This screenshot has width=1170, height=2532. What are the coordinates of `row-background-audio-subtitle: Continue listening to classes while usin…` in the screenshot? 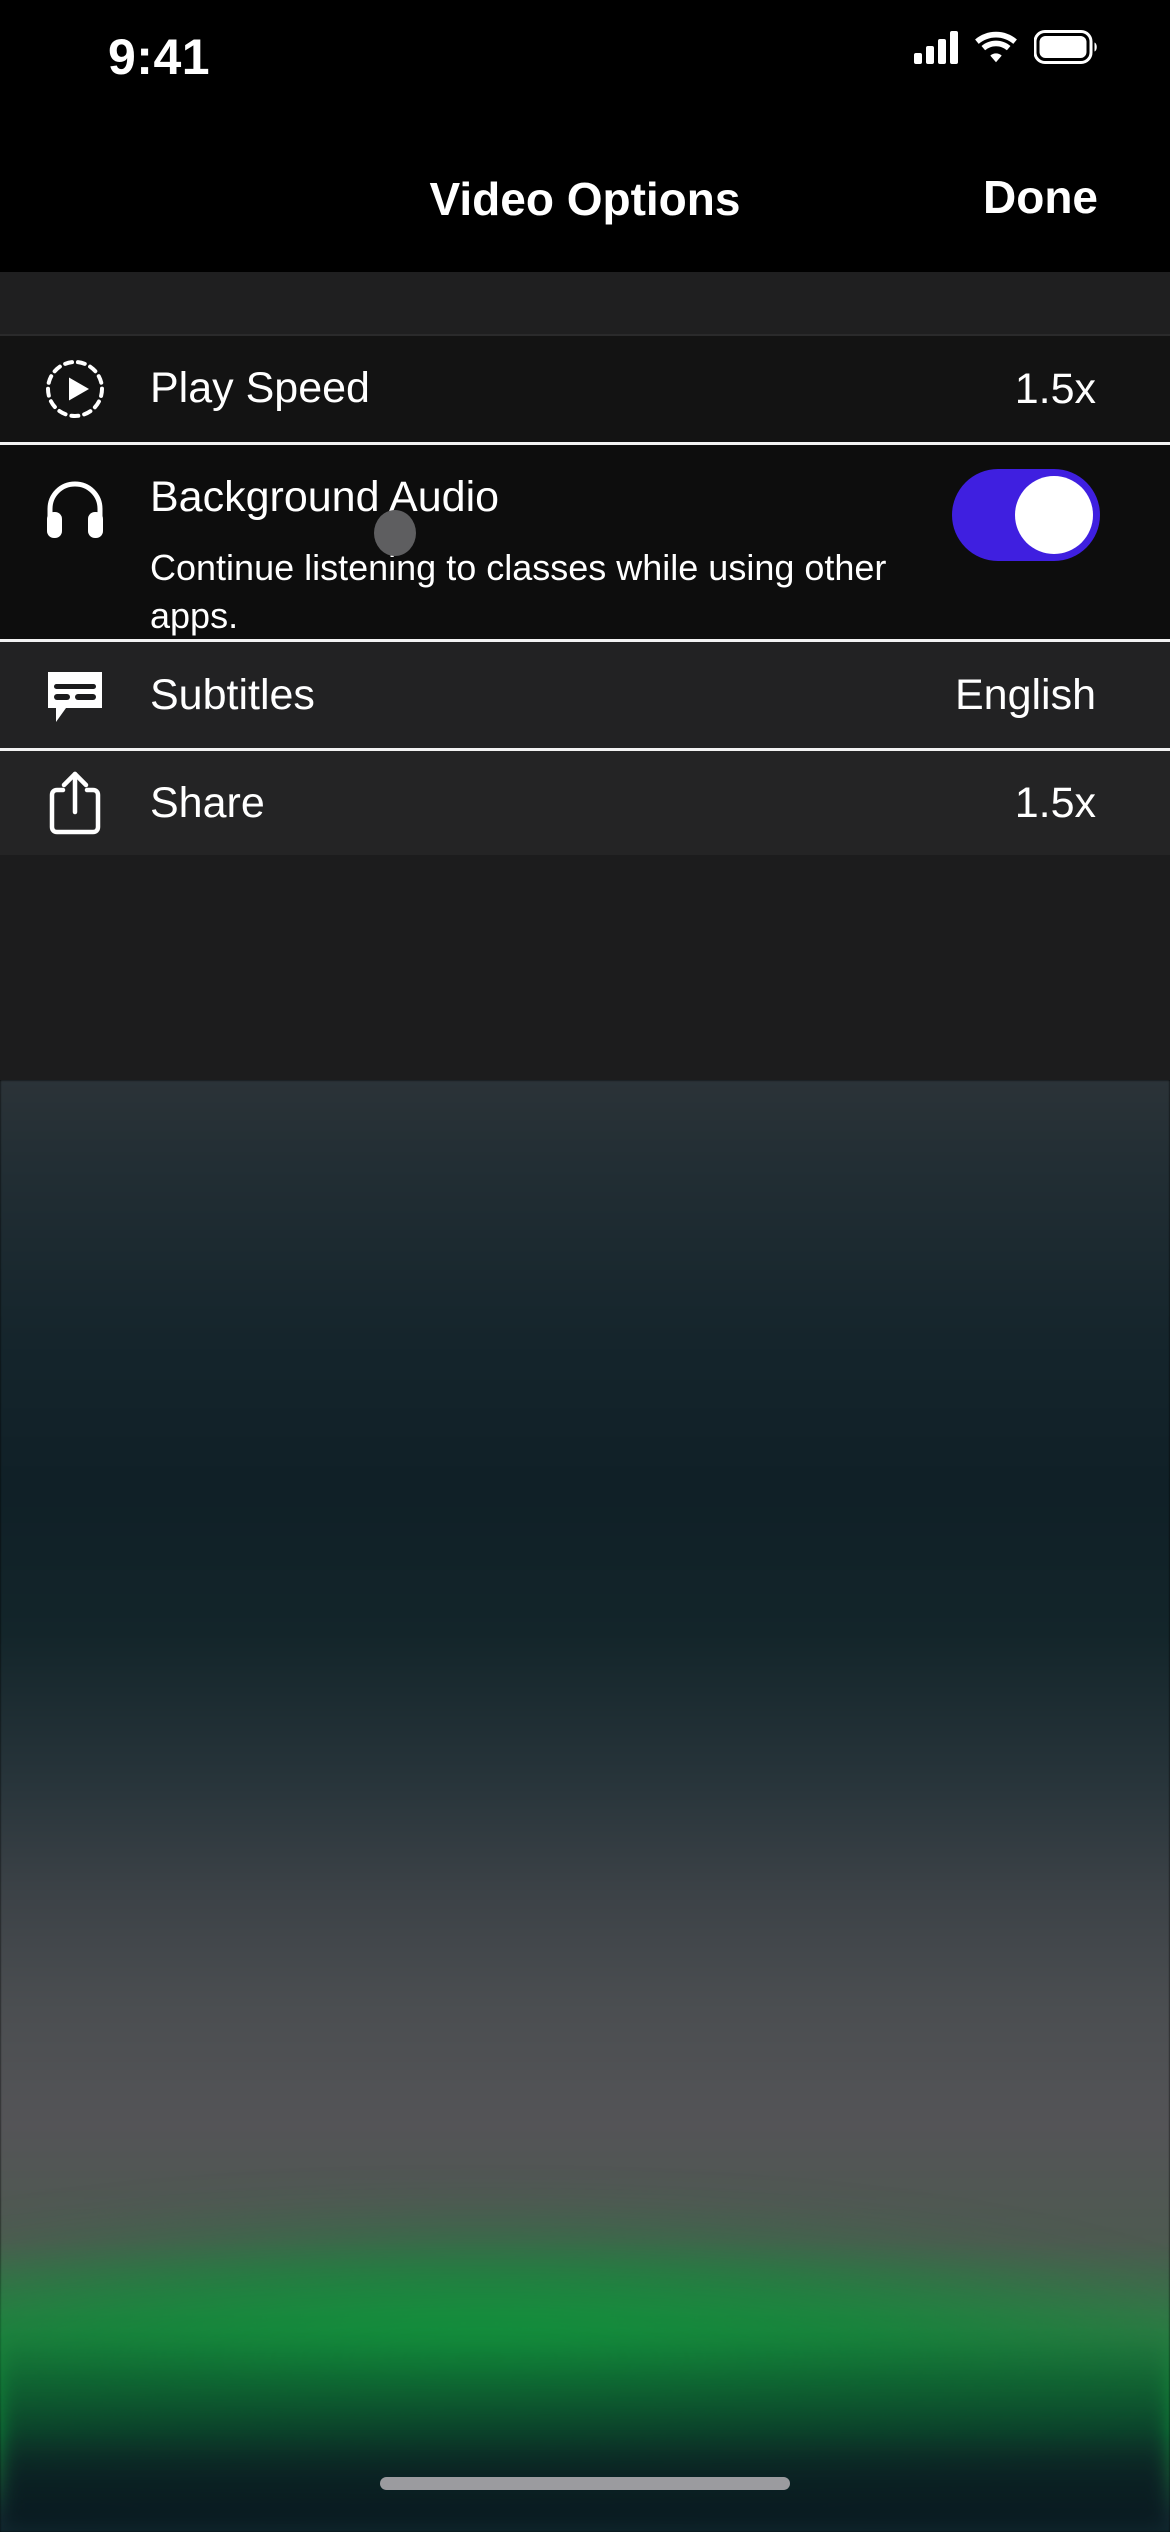 It's located at (518, 591).